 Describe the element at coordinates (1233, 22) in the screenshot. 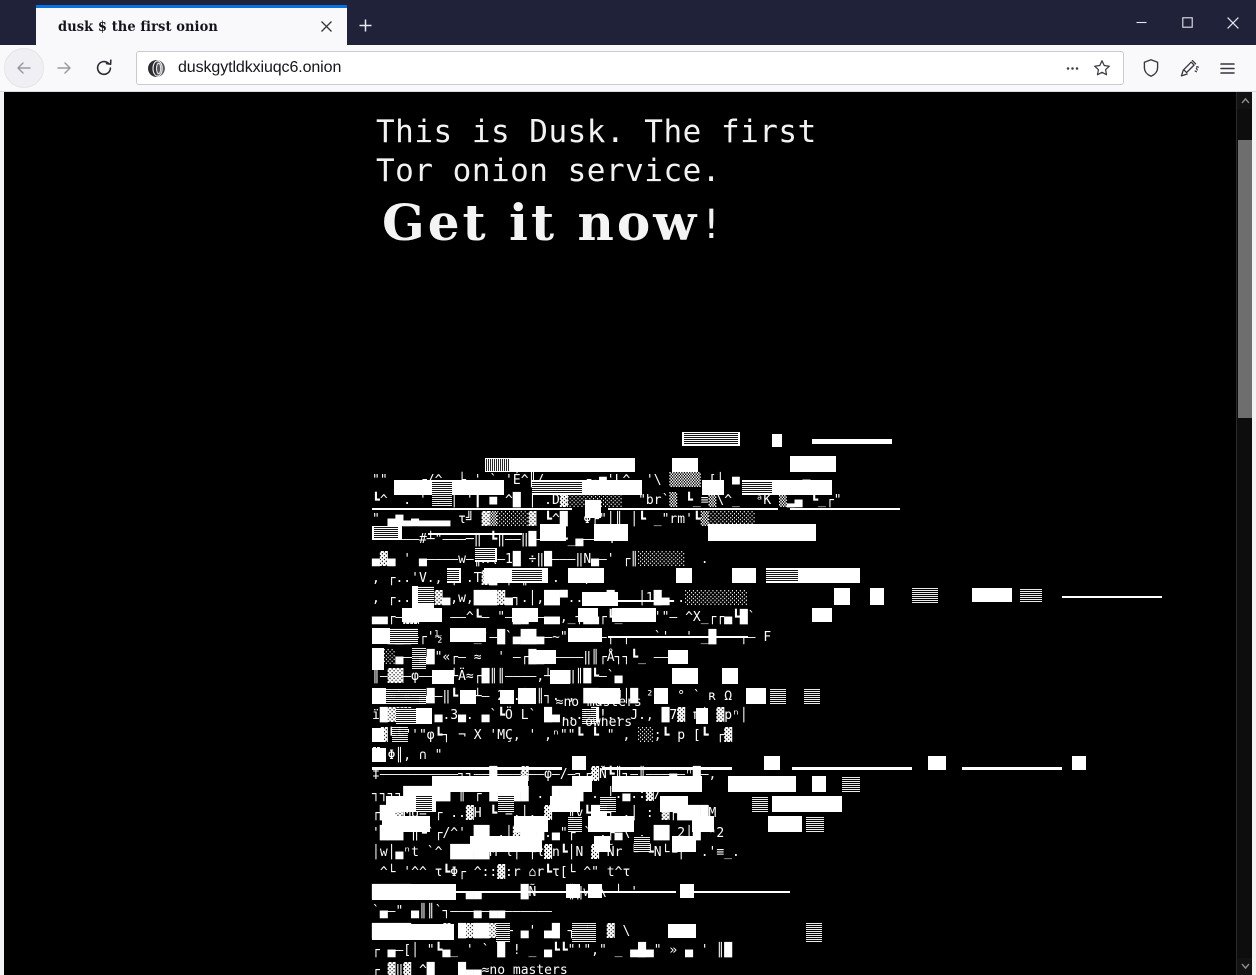

I see `close-window-button` at that location.